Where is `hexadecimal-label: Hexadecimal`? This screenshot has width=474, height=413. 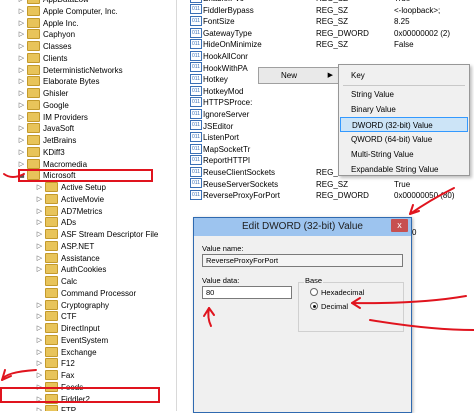 hexadecimal-label: Hexadecimal is located at coordinates (343, 292).